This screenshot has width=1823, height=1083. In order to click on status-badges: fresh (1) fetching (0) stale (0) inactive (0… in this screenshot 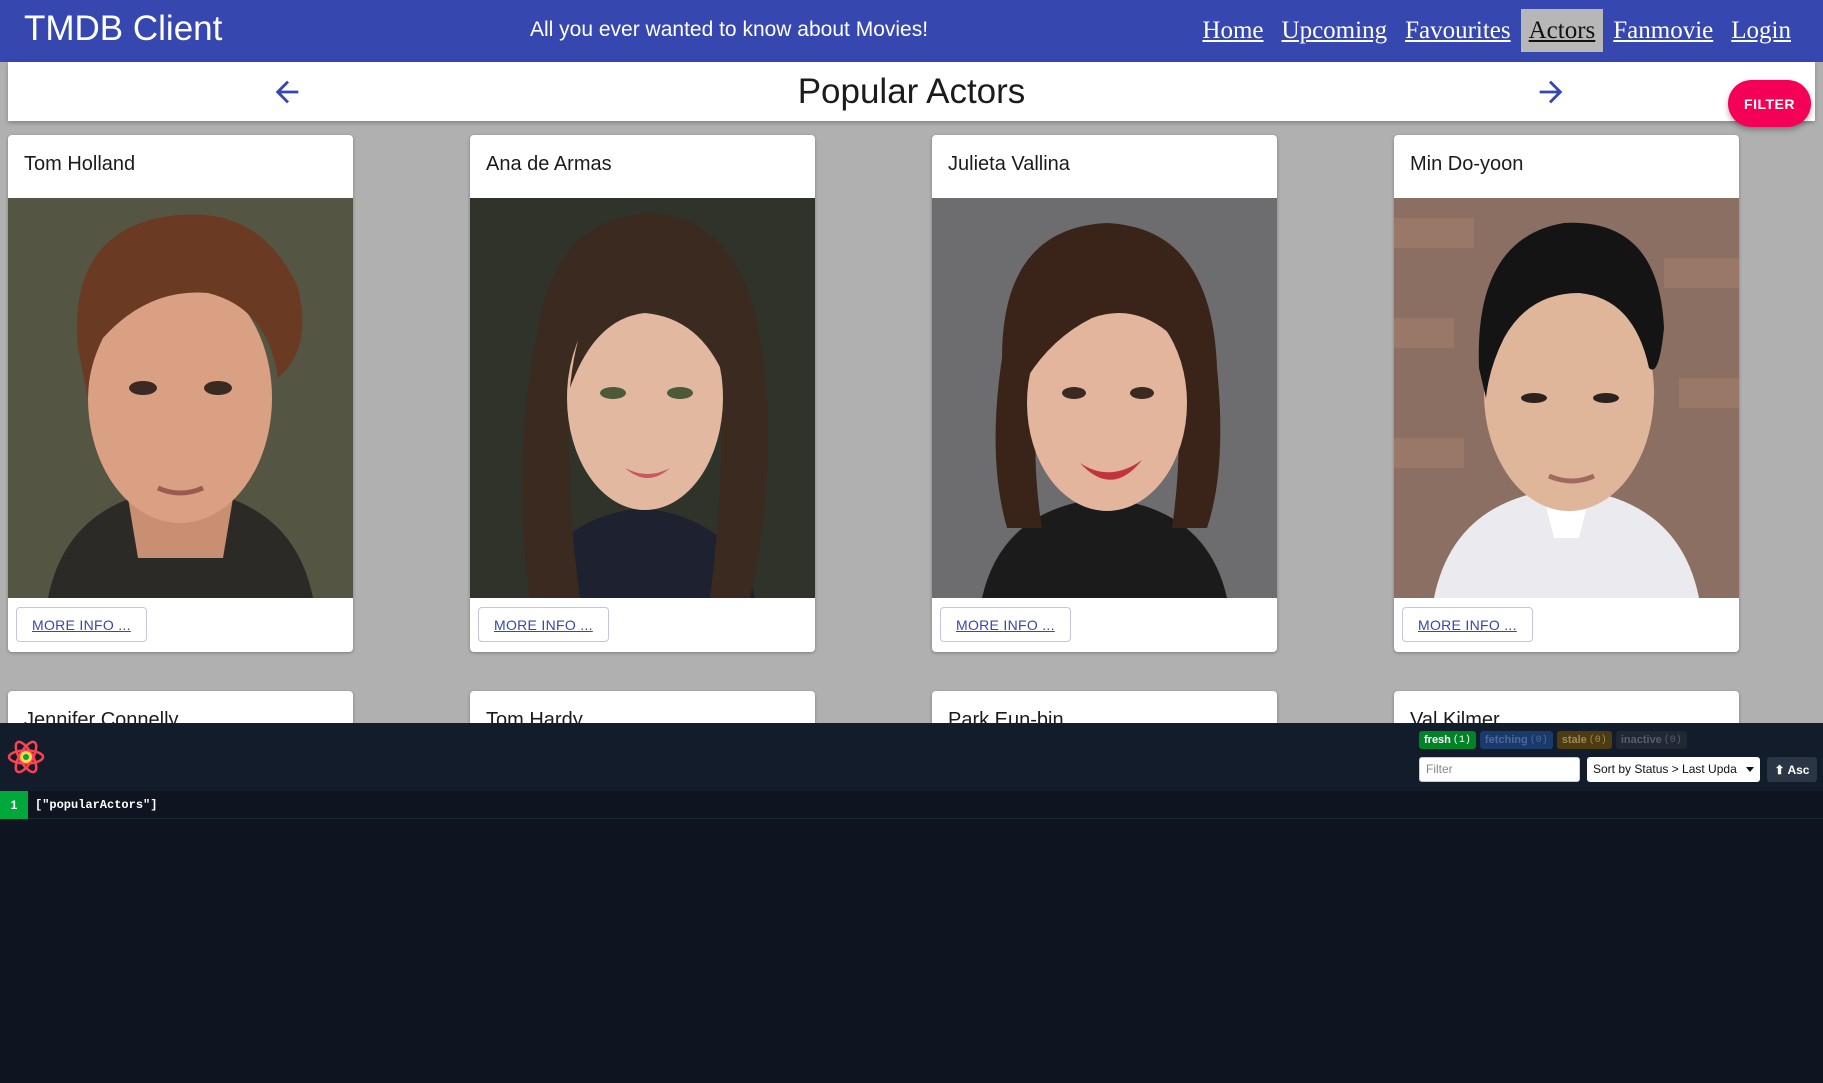, I will do `click(1553, 740)`.